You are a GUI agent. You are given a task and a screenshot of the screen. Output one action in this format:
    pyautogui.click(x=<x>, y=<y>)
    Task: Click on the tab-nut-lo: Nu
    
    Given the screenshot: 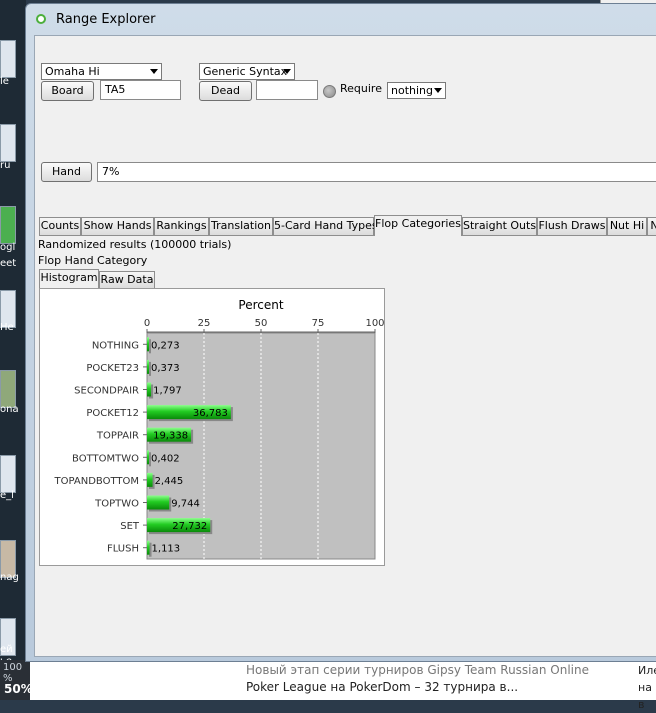 What is the action you would take?
    pyautogui.click(x=651, y=226)
    